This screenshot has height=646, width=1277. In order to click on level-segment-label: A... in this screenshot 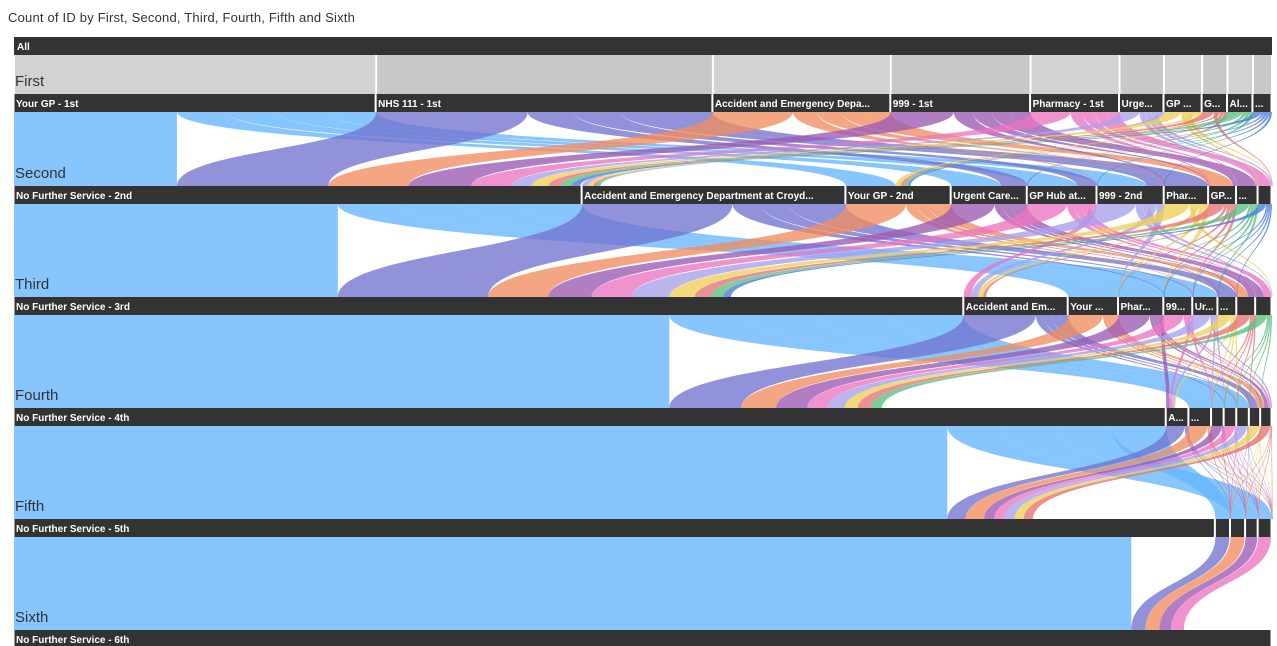, I will do `click(1176, 418)`.